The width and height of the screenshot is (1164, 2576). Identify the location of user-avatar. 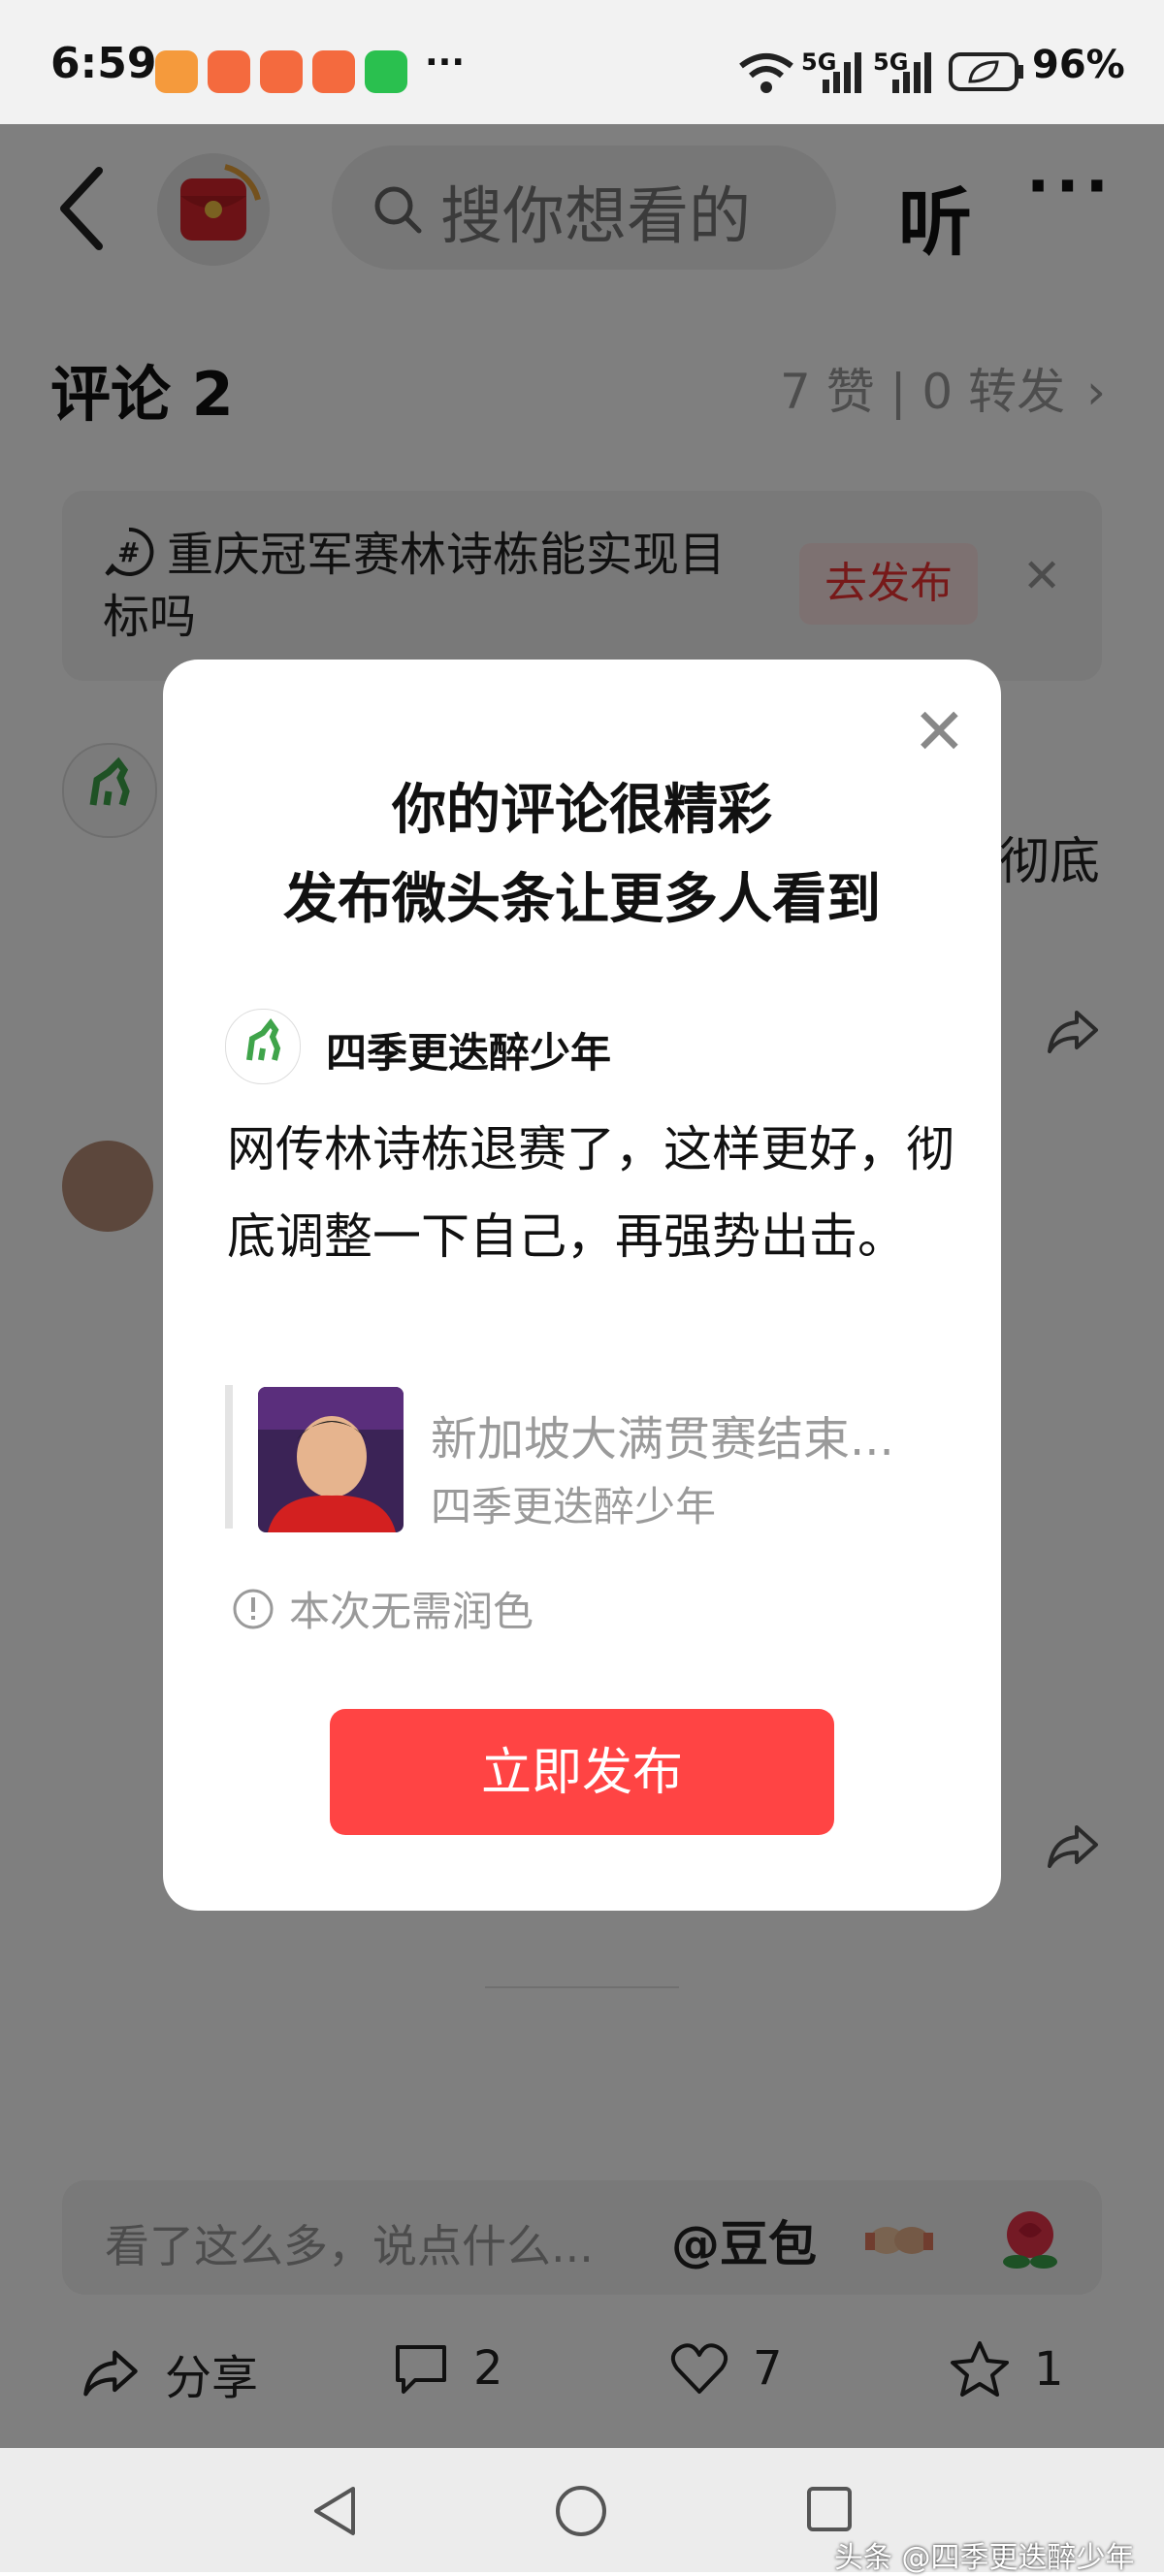
(263, 1046).